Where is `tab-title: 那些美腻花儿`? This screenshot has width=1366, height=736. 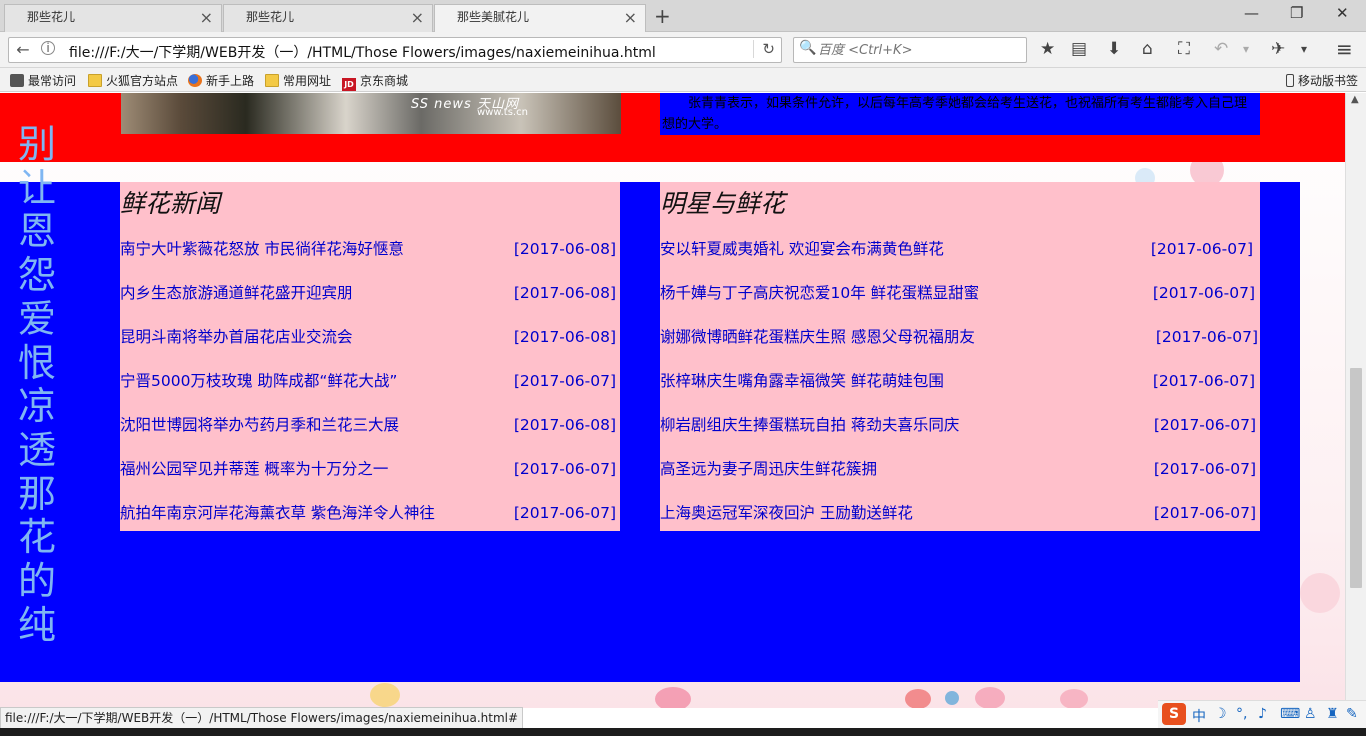 tab-title: 那些美腻花儿 is located at coordinates (493, 17).